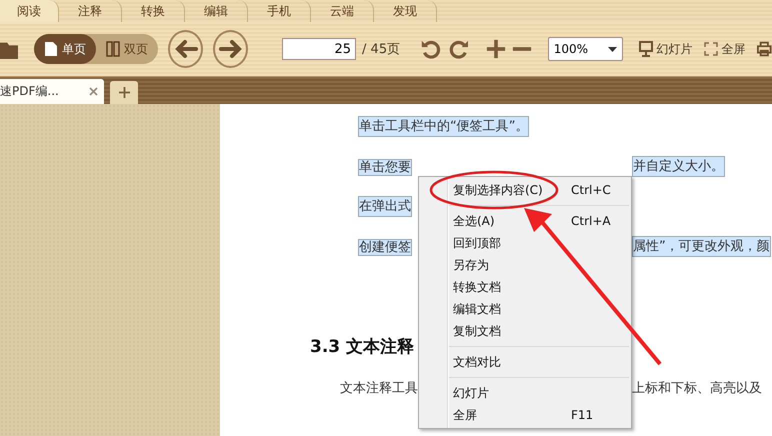 This screenshot has height=436, width=772. What do you see at coordinates (525, 393) in the screenshot?
I see `menu-item: 幻灯片` at bounding box center [525, 393].